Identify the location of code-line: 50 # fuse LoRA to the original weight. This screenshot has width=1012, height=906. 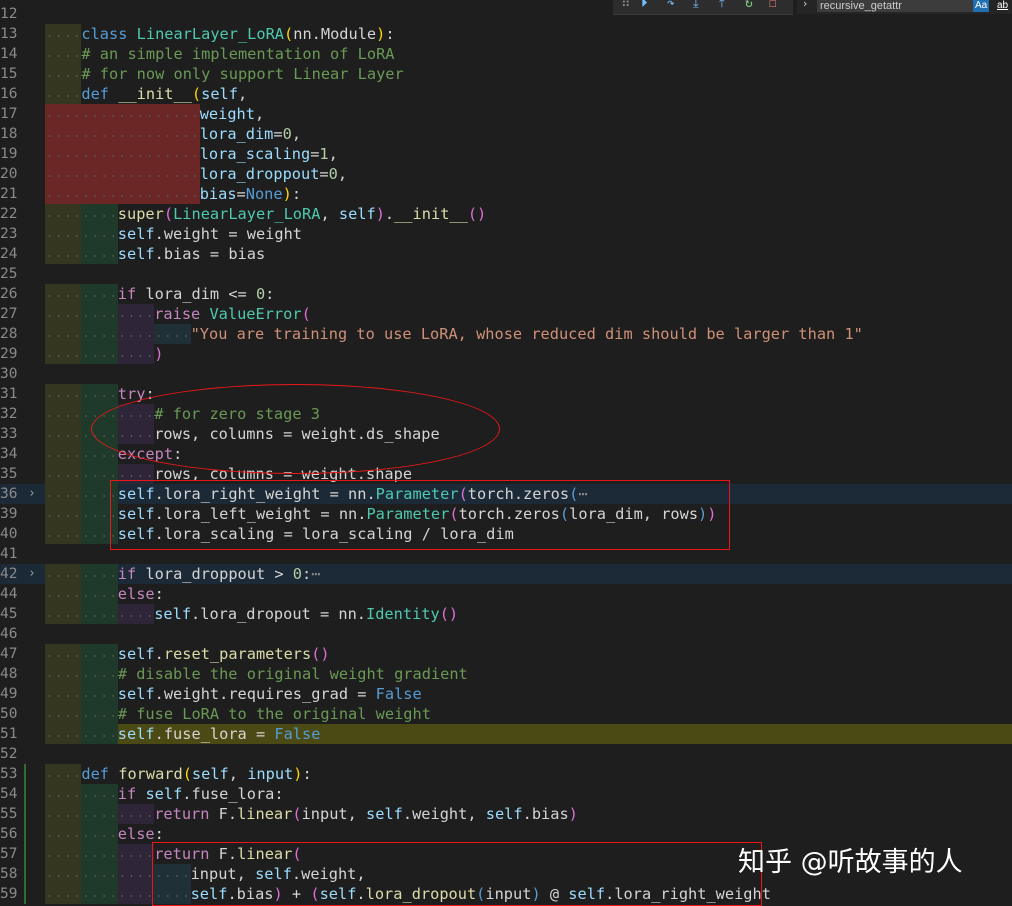
(506, 714).